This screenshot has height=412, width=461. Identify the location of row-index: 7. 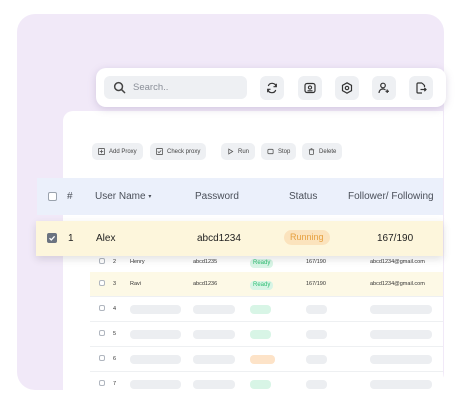
(115, 384).